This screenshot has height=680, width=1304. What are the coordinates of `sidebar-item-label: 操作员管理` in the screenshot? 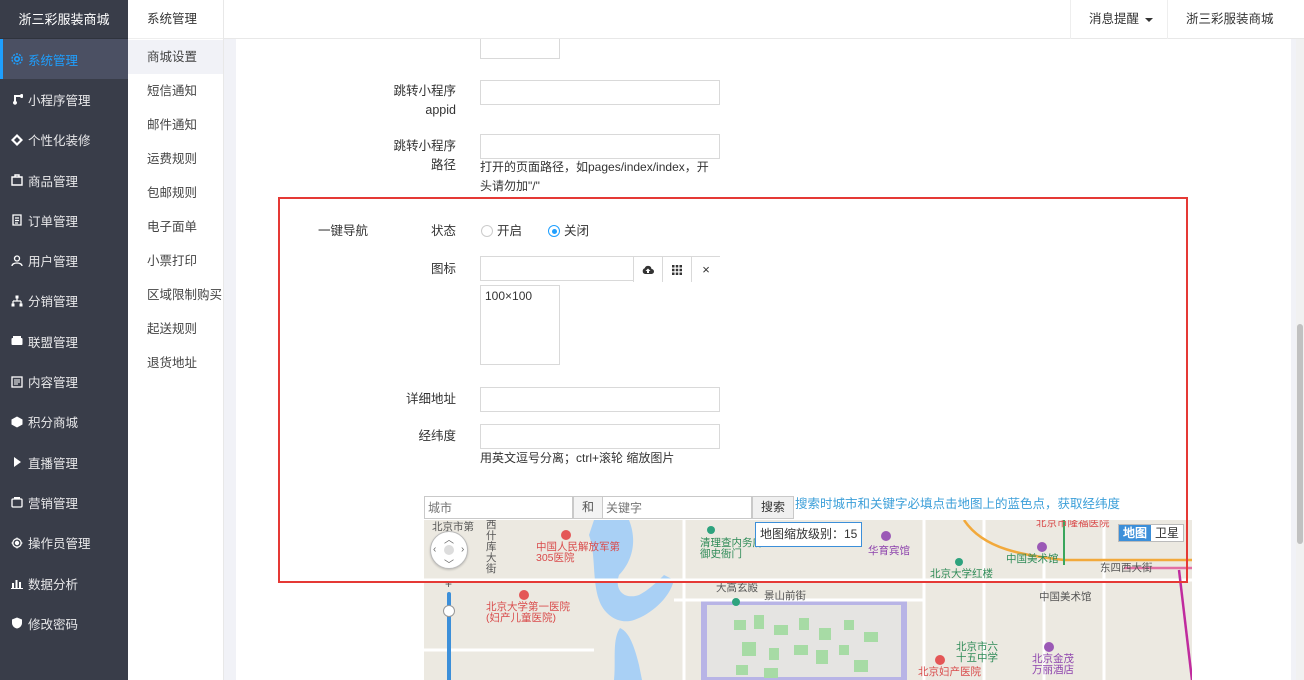 It's located at (59, 544).